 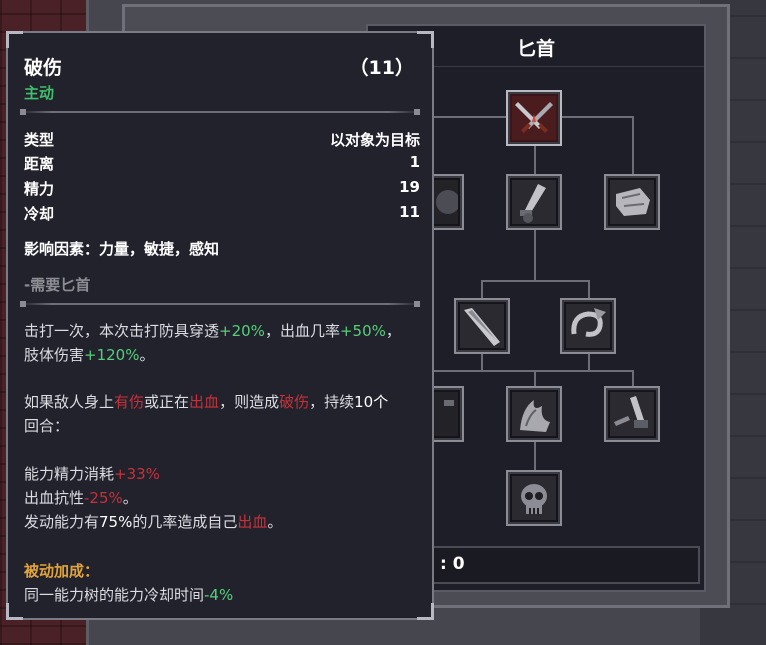 I want to click on desc-text: 同一能力树的能力冷却时间, so click(x=114, y=595).